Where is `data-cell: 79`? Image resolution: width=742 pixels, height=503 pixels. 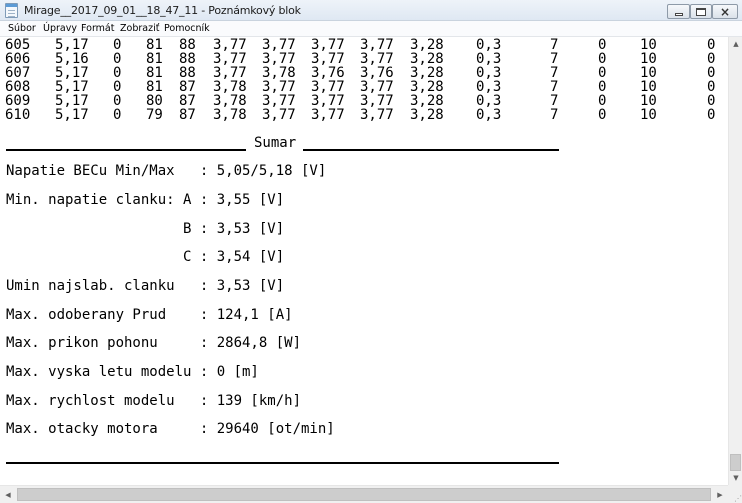 data-cell: 79 is located at coordinates (154, 115).